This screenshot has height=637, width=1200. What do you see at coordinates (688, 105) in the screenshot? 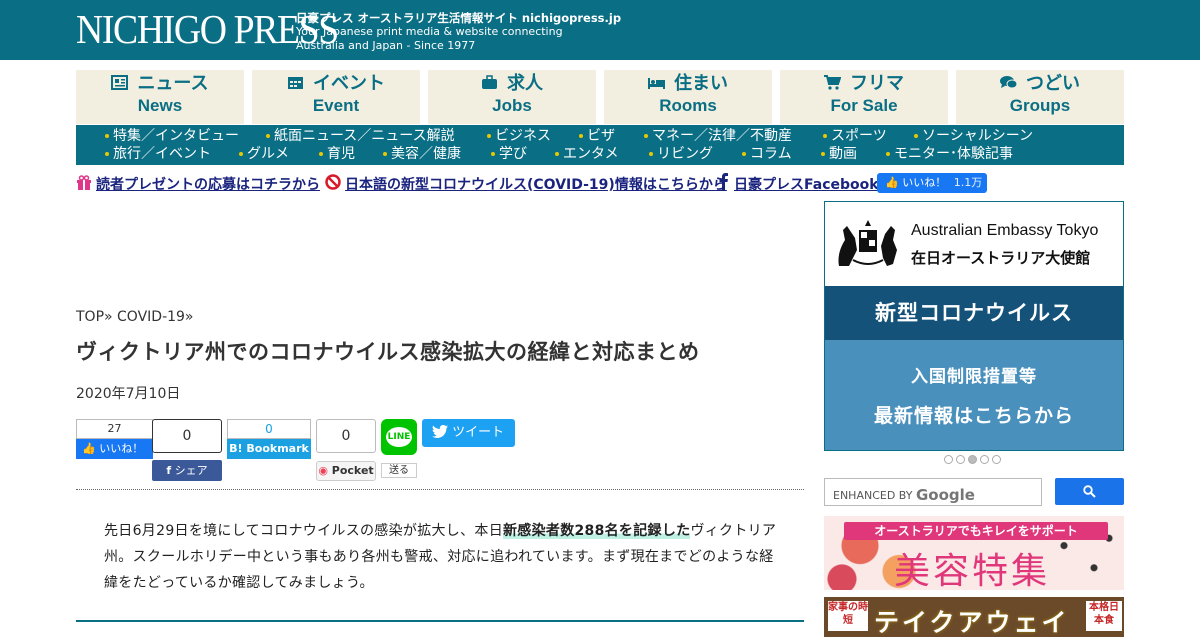
I see `nav-rooms-en: Rooms` at bounding box center [688, 105].